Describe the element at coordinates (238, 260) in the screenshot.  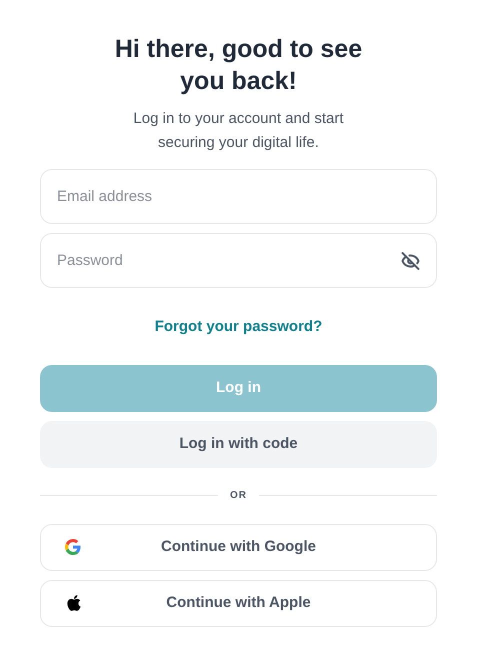
I see `password-field: Password` at that location.